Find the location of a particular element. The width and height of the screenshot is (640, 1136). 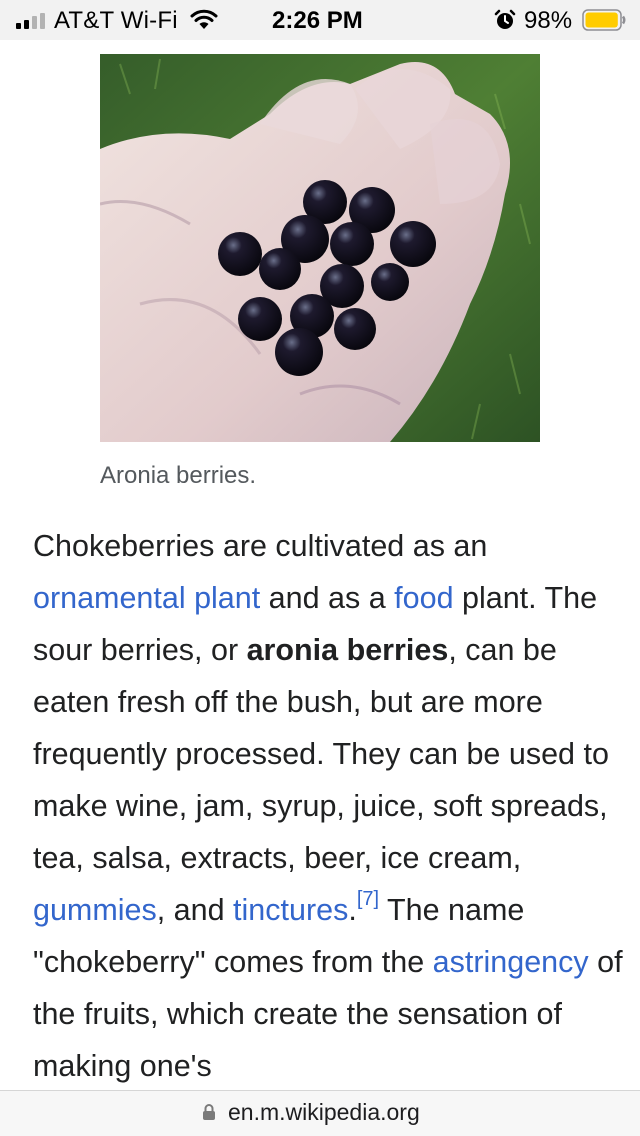

link-gummies: gummies is located at coordinates (95, 910).